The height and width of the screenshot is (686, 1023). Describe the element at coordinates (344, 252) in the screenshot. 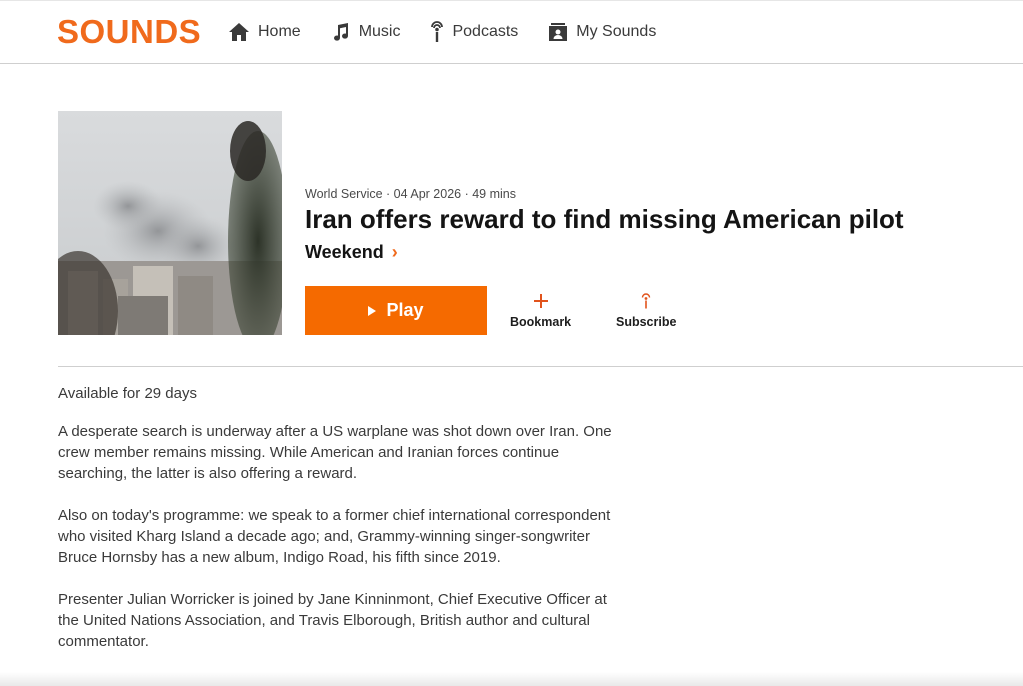

I see `programme-name: Weekend` at that location.